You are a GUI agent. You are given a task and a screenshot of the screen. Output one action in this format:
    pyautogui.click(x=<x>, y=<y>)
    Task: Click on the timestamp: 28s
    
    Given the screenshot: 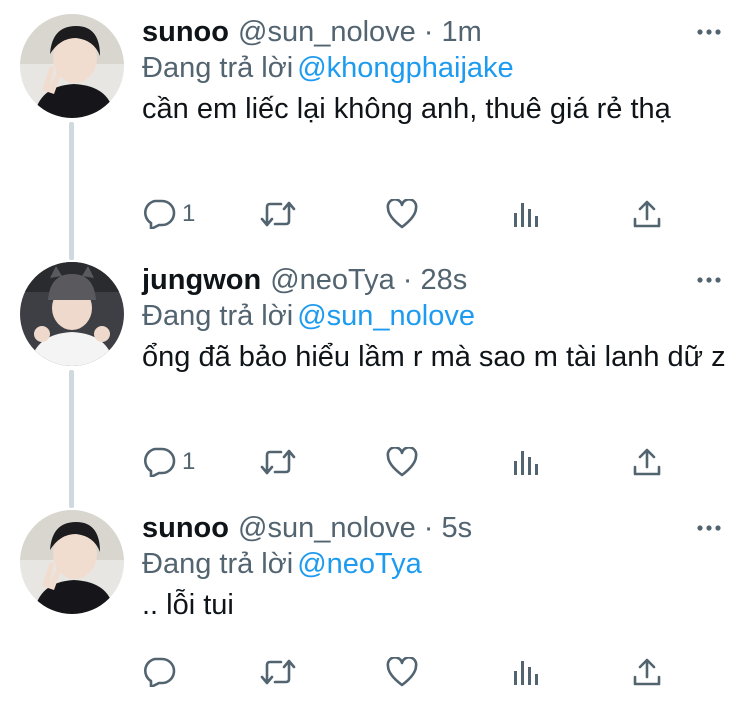 What is the action you would take?
    pyautogui.click(x=443, y=280)
    